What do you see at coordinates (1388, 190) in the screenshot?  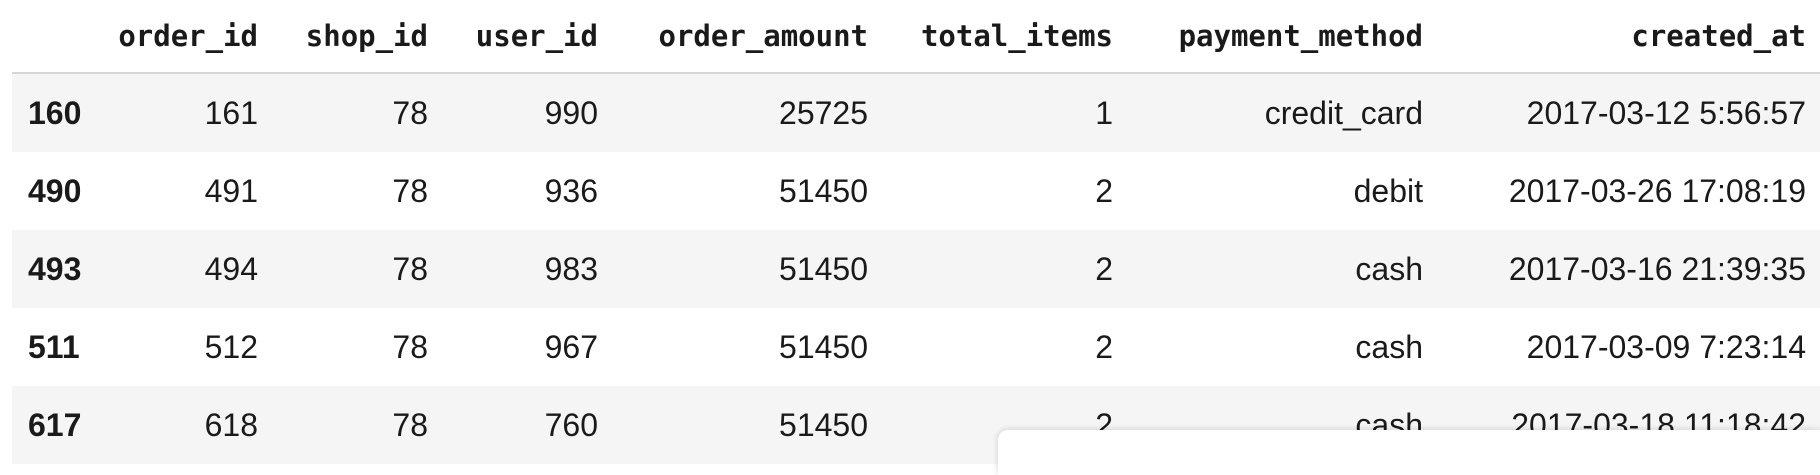 I see `table-cell: debit` at bounding box center [1388, 190].